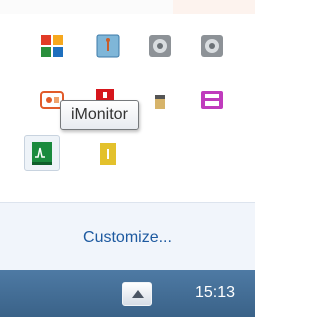 The width and height of the screenshot is (320, 317). What do you see at coordinates (42, 153) in the screenshot?
I see `imonitor-icon` at bounding box center [42, 153].